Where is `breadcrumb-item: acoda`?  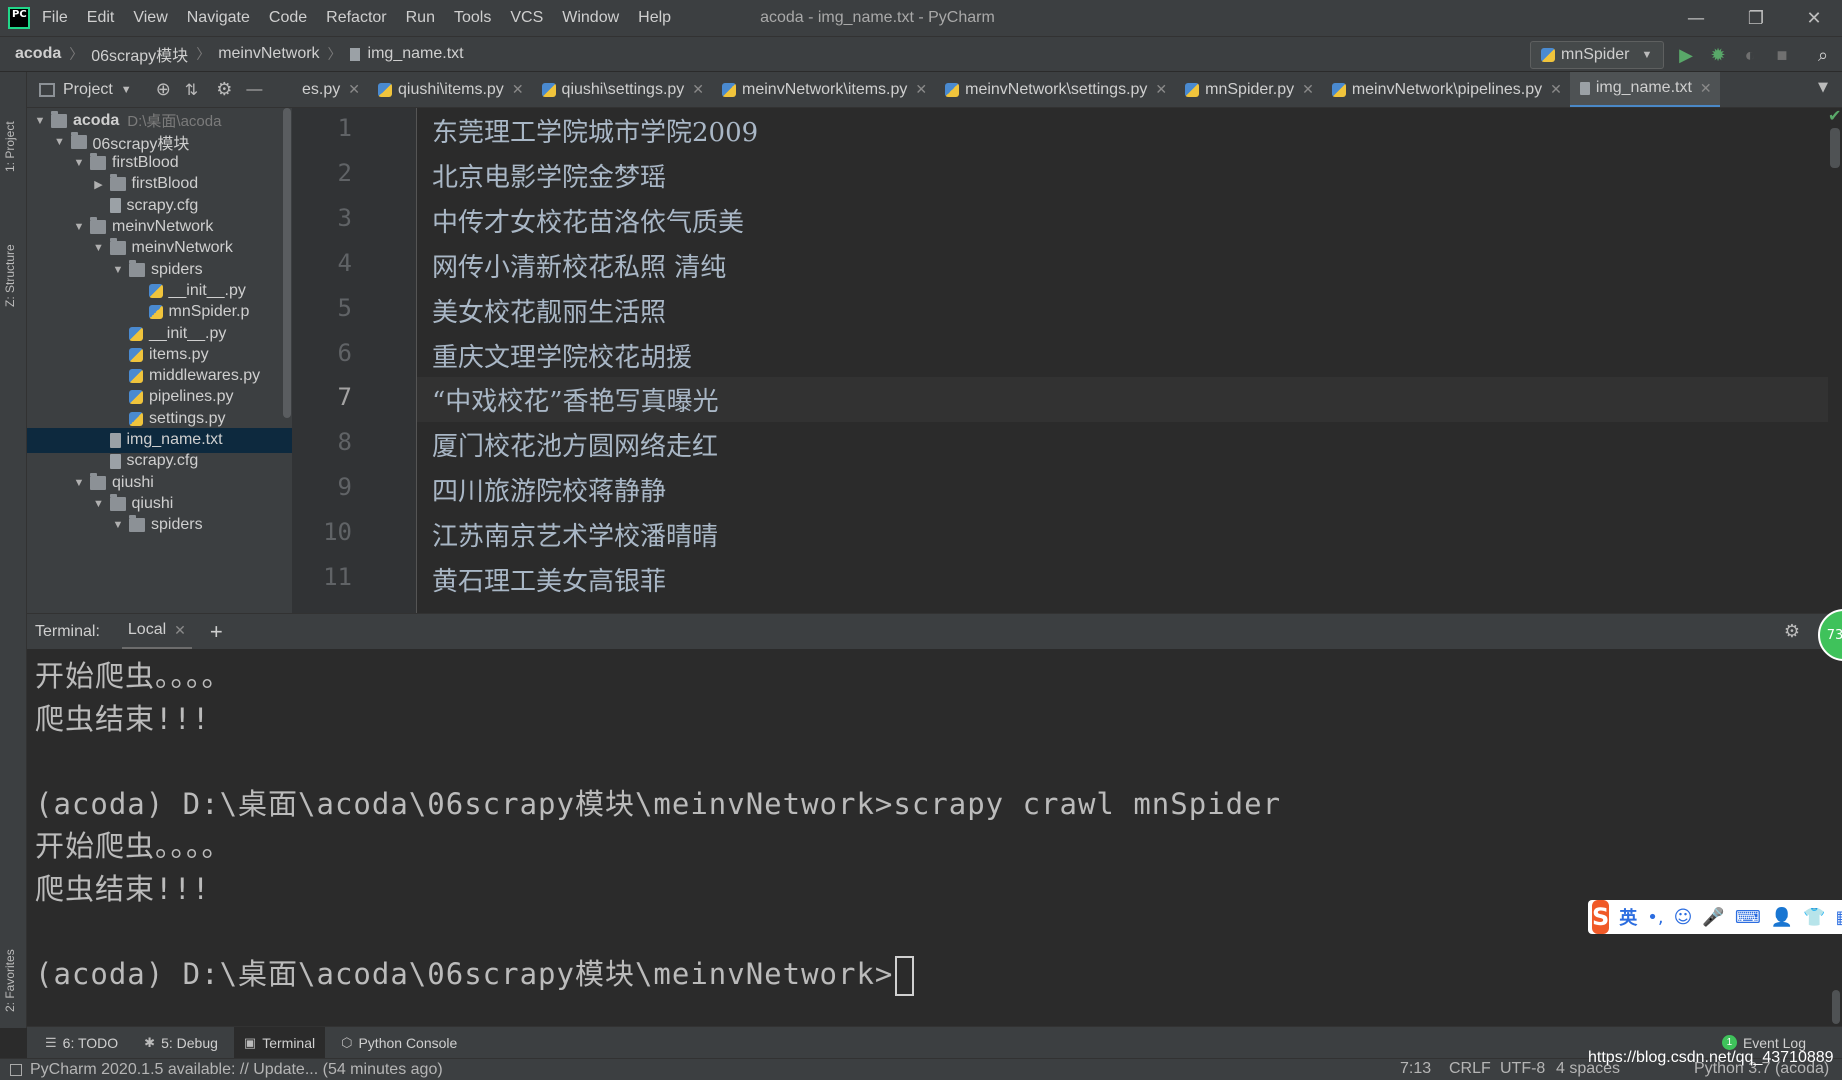 breadcrumb-item: acoda is located at coordinates (38, 54).